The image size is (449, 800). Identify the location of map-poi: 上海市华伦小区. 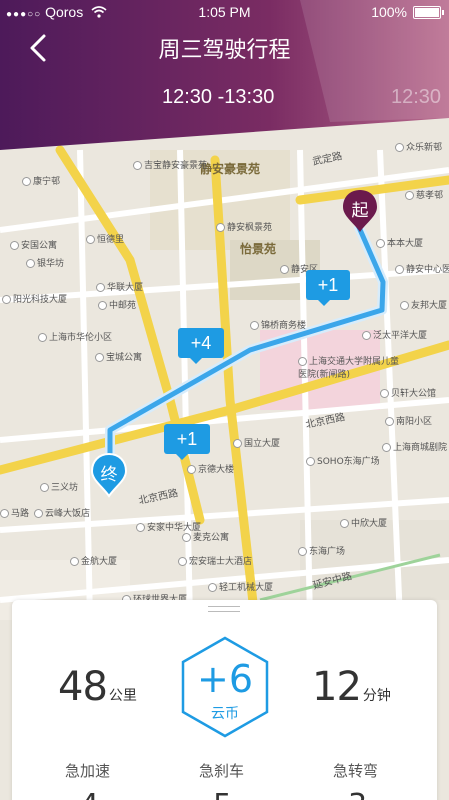
(75, 336).